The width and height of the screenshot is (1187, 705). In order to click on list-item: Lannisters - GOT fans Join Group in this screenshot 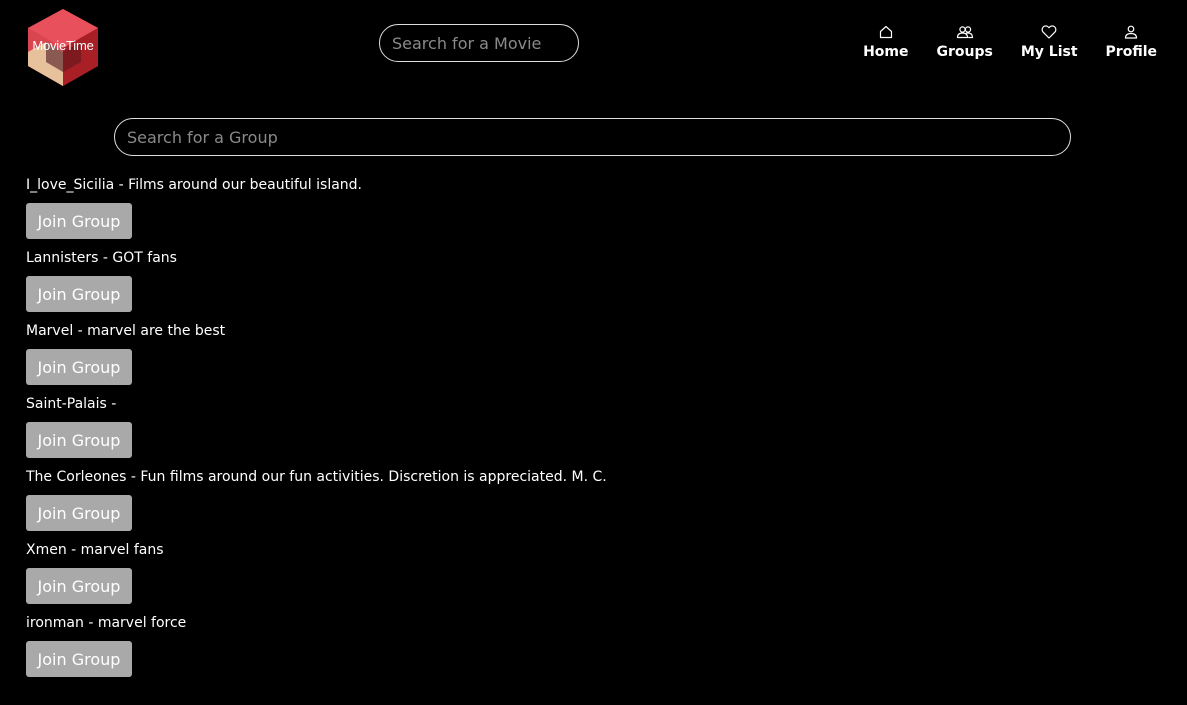, I will do `click(596, 284)`.